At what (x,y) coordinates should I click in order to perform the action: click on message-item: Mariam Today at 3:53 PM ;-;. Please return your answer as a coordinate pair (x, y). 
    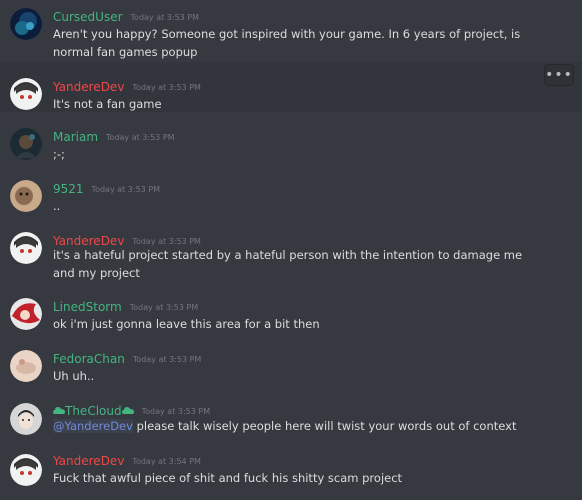
    Looking at the image, I should click on (291, 138).